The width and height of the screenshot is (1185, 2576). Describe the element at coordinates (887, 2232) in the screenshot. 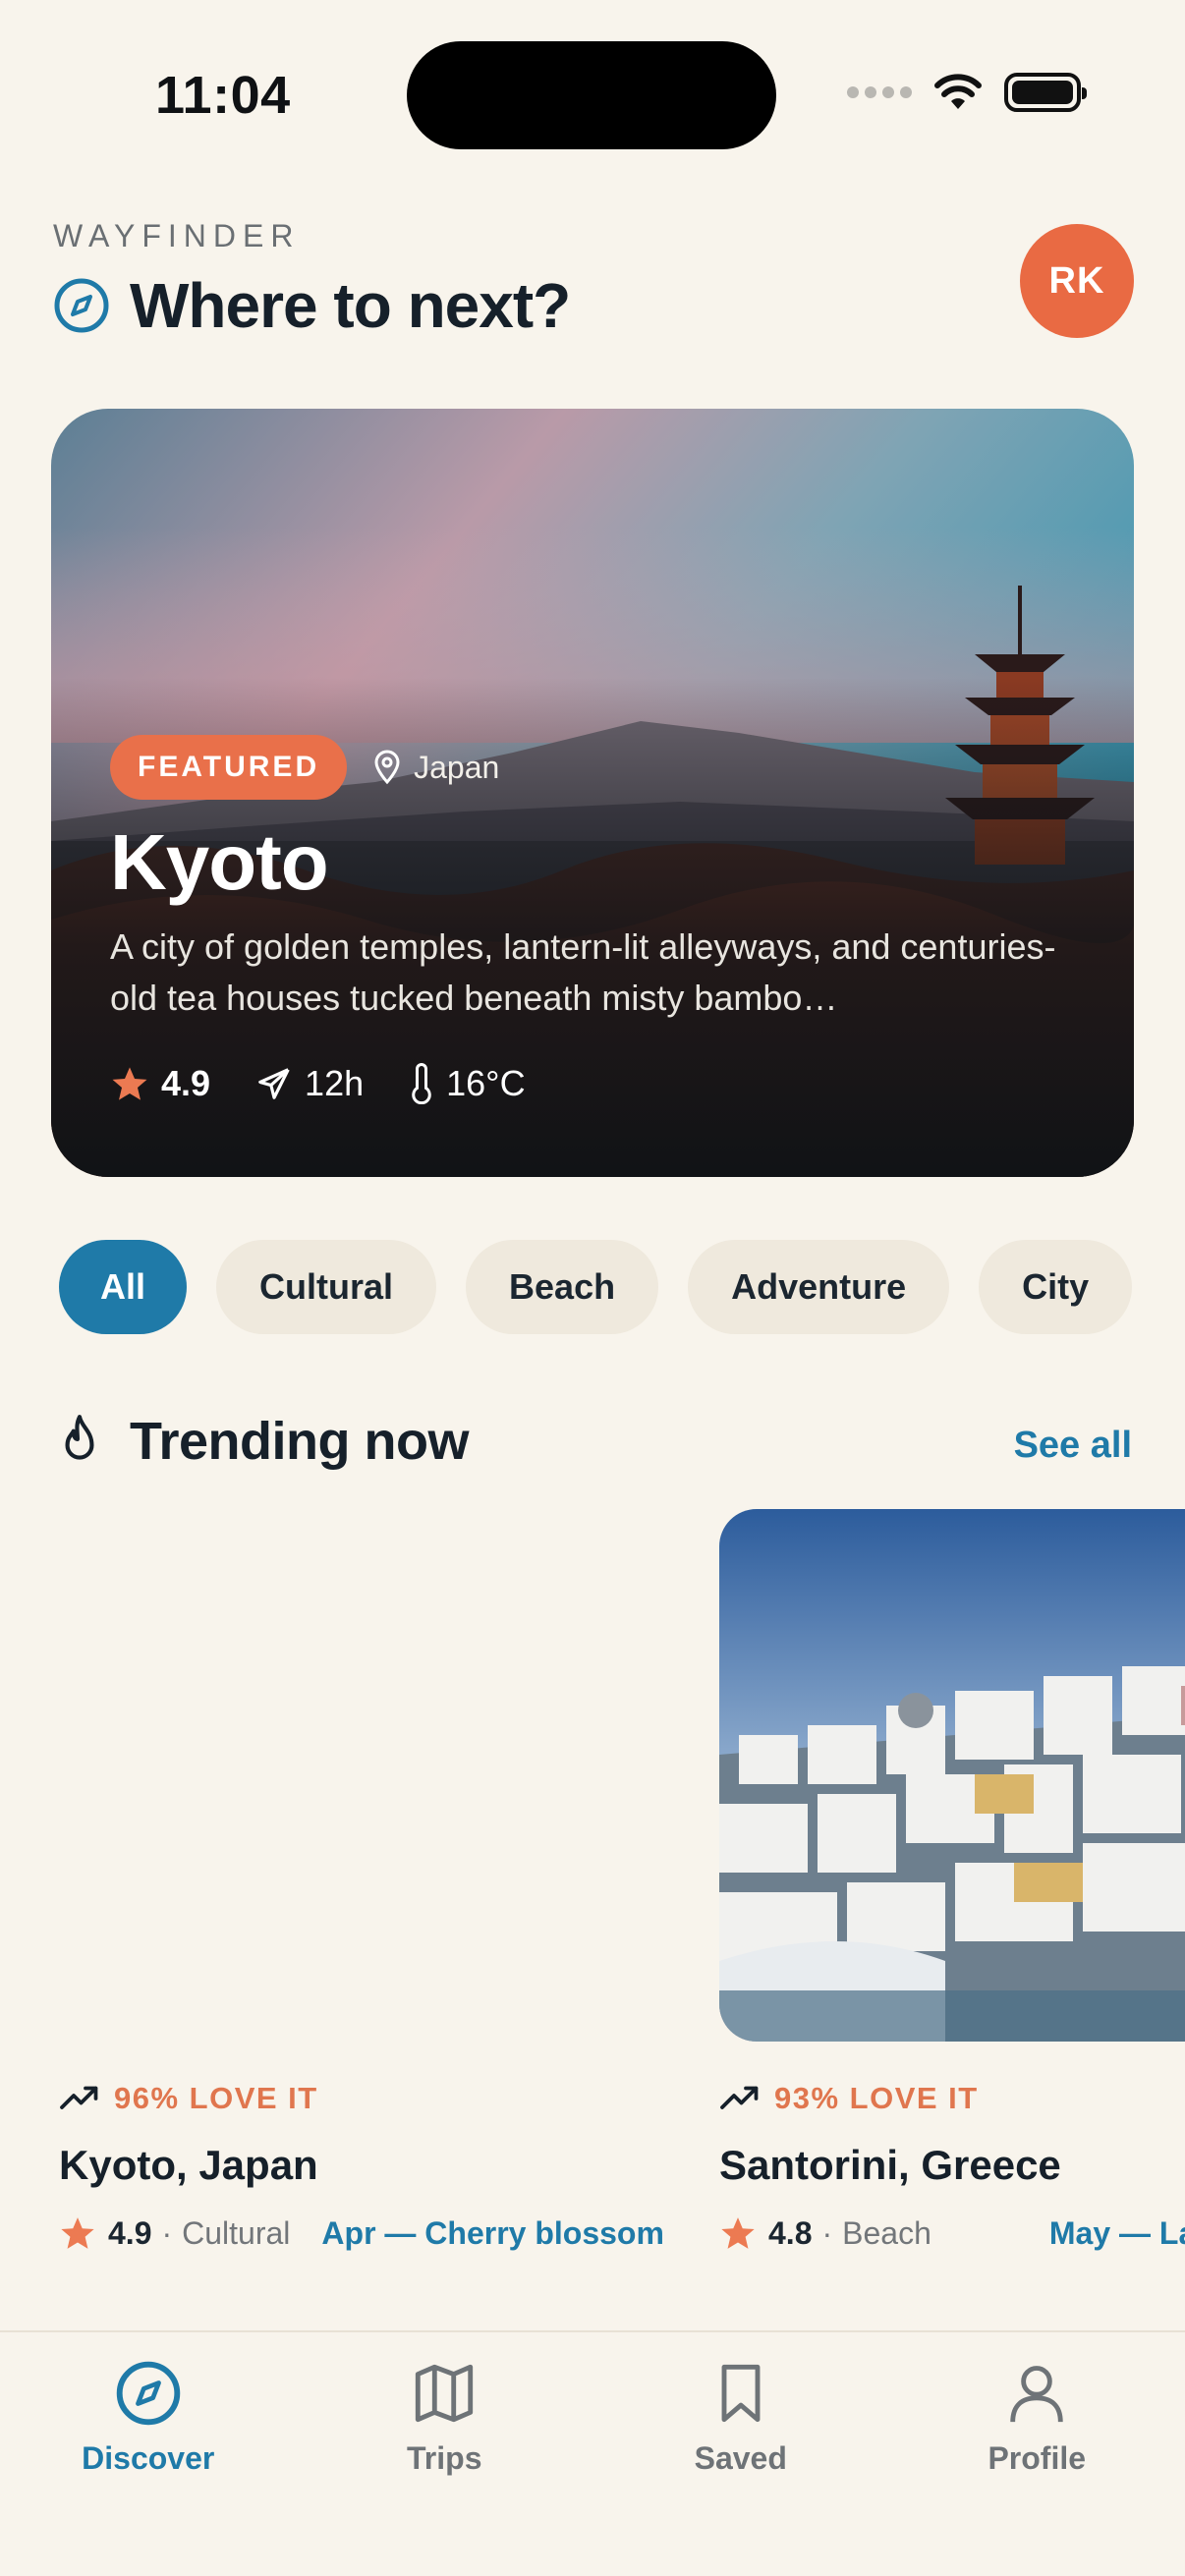

I see `card-category: Beach` at that location.